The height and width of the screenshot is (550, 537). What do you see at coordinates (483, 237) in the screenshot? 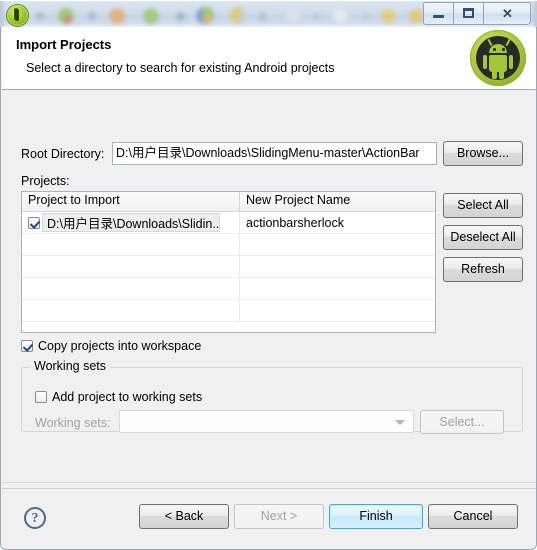
I see `deselect-all-button: Deselect All` at bounding box center [483, 237].